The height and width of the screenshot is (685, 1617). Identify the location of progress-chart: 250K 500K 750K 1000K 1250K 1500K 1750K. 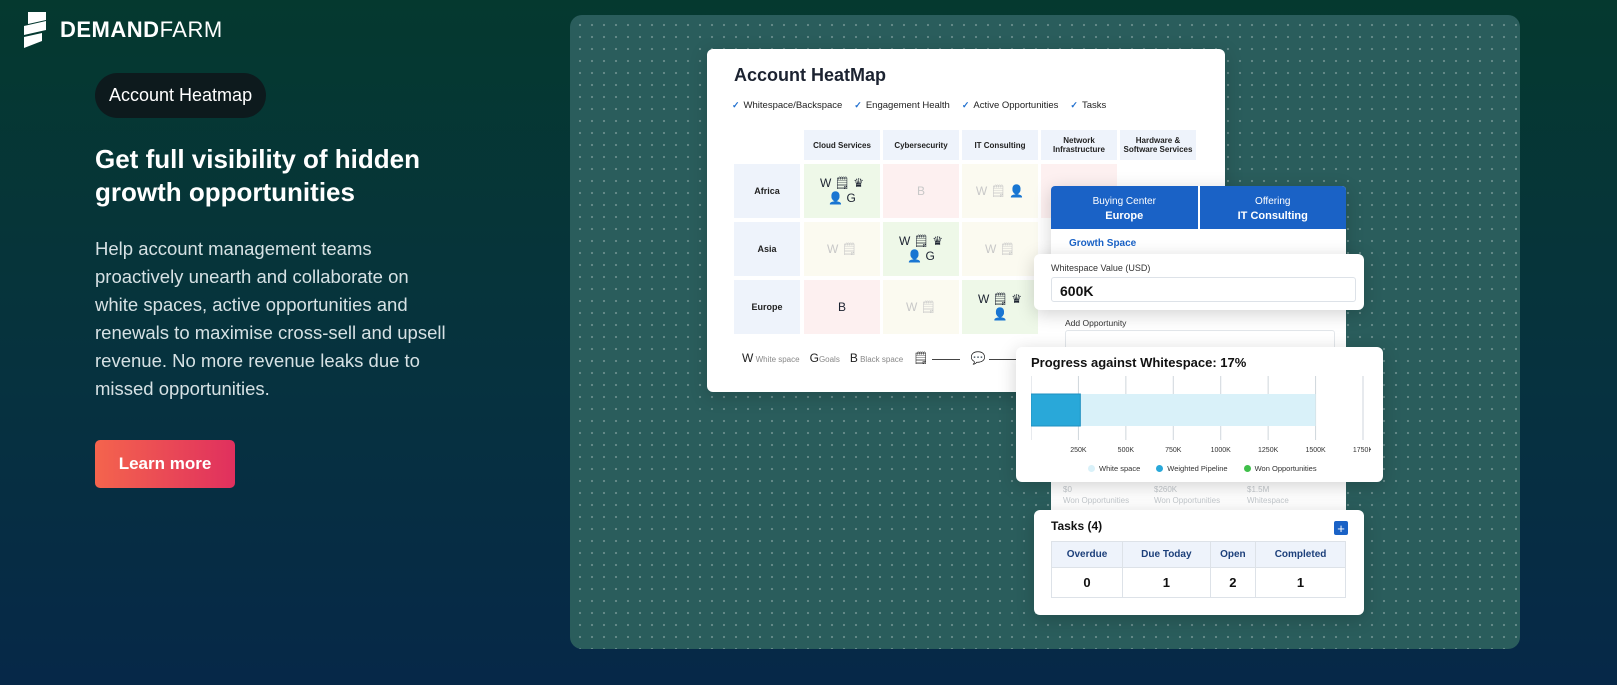
(1201, 415).